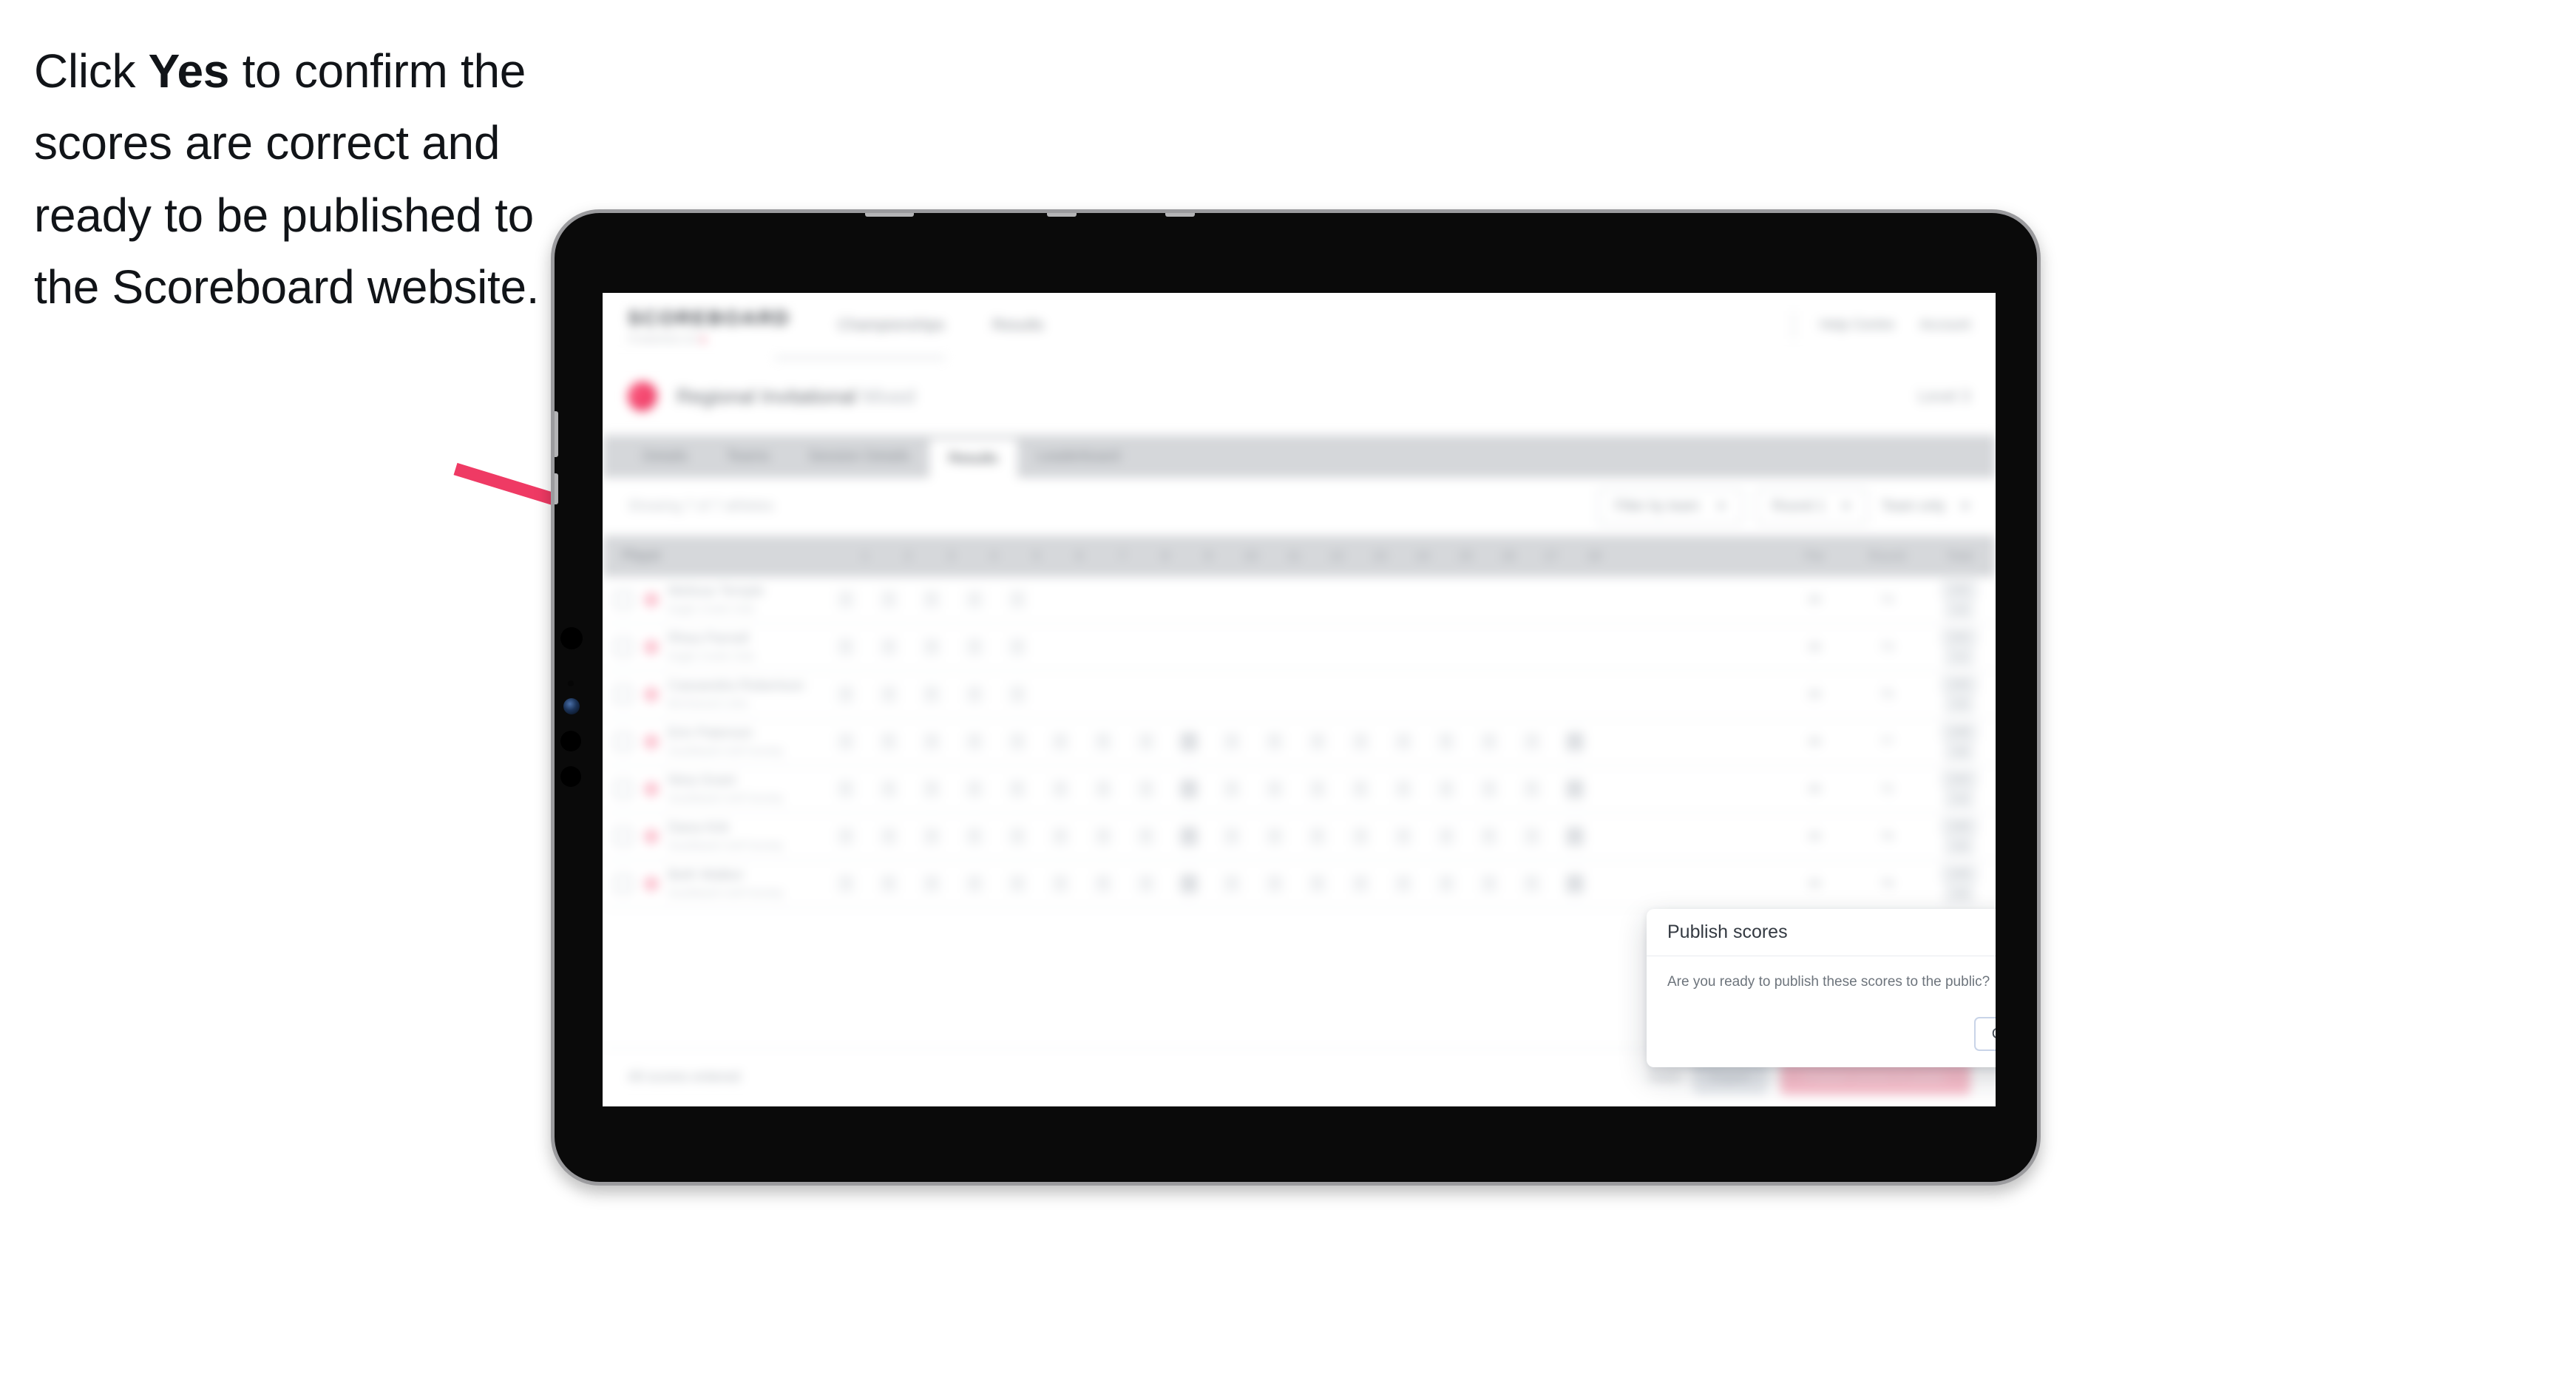 Image resolution: width=2576 pixels, height=1386 pixels. I want to click on score-cell-hole-13: 5, so click(1360, 789).